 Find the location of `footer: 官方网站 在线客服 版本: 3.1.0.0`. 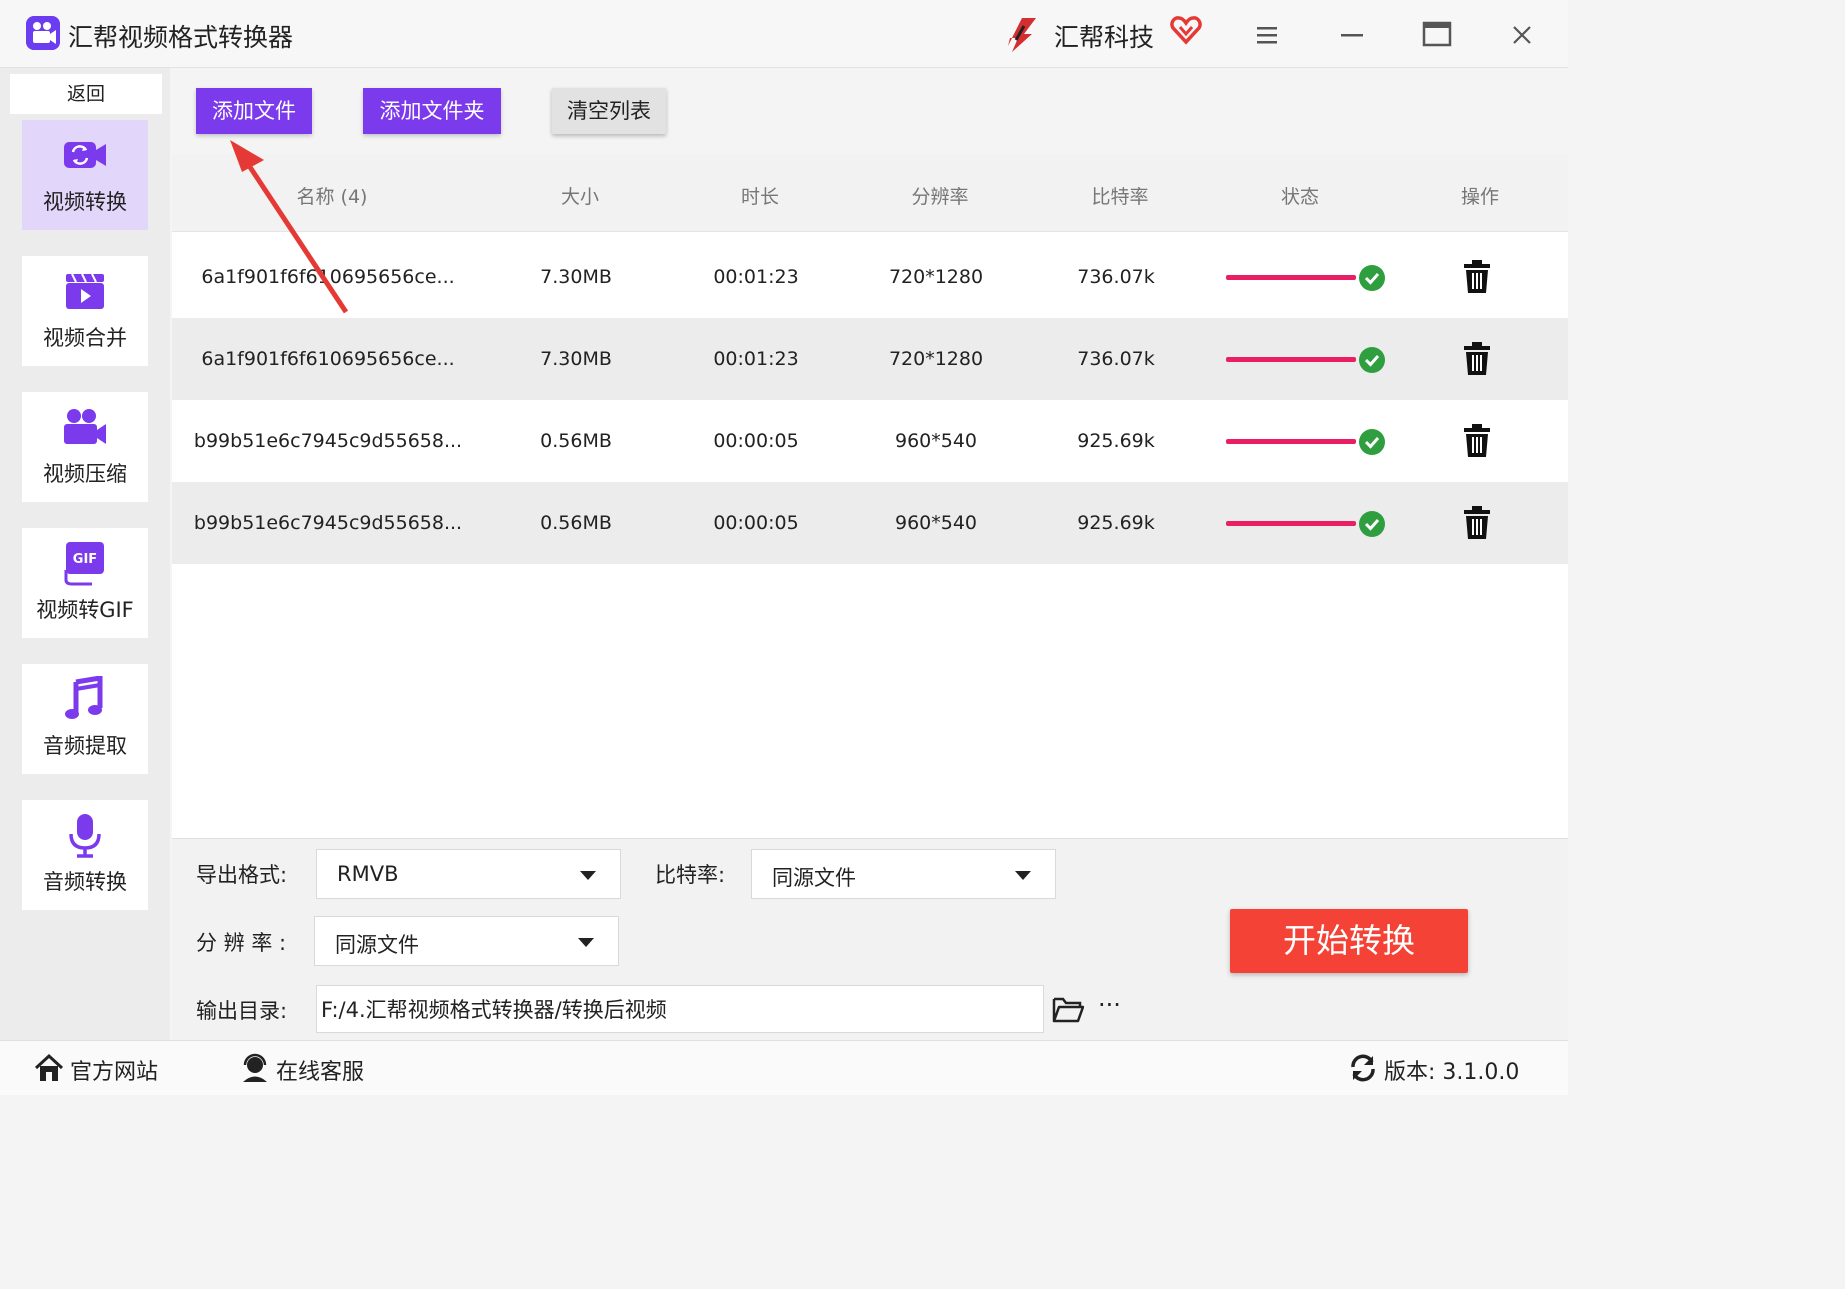

footer: 官方网站 在线客服 版本: 3.1.0.0 is located at coordinates (784, 1067).